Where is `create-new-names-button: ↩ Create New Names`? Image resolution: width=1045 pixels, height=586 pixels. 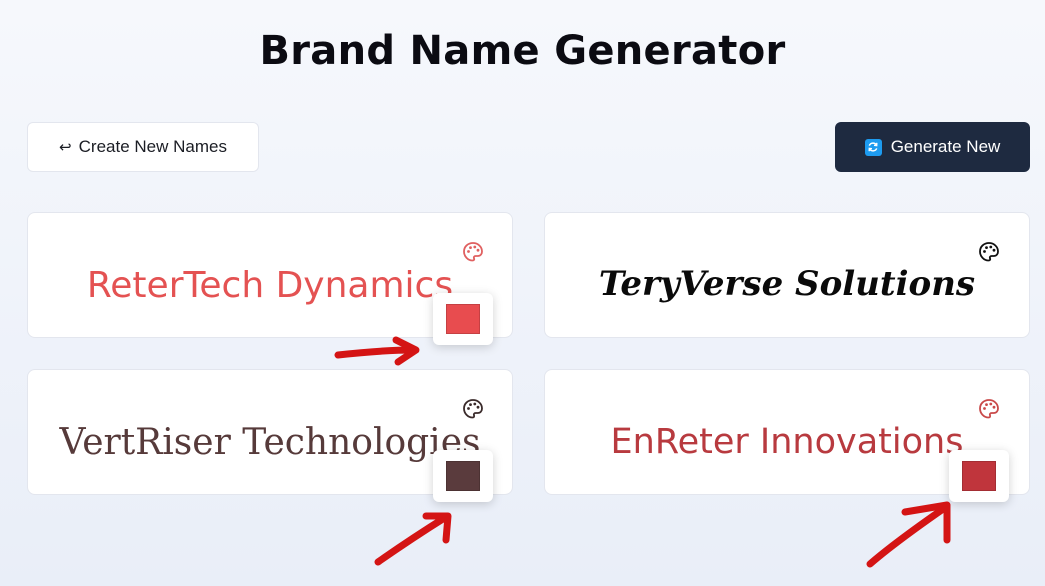
create-new-names-button: ↩ Create New Names is located at coordinates (143, 147).